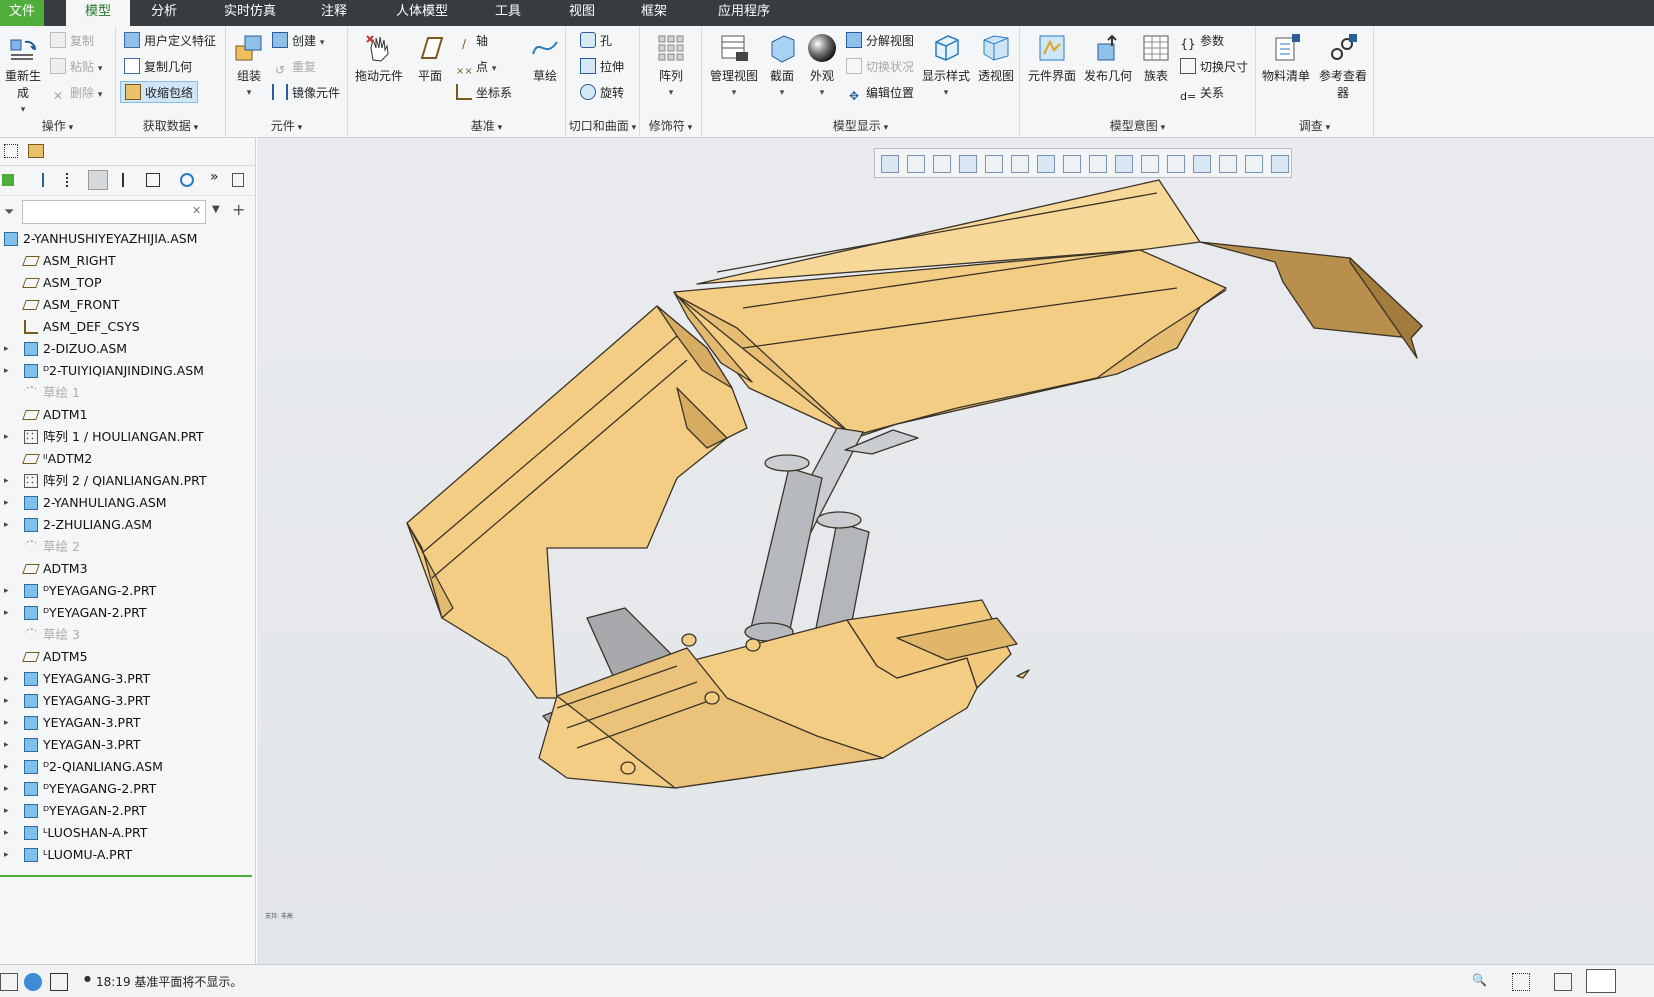 This screenshot has height=997, width=1654. I want to click on tree-item: ▸ 2-ZHULIANG.ASM, so click(128, 525).